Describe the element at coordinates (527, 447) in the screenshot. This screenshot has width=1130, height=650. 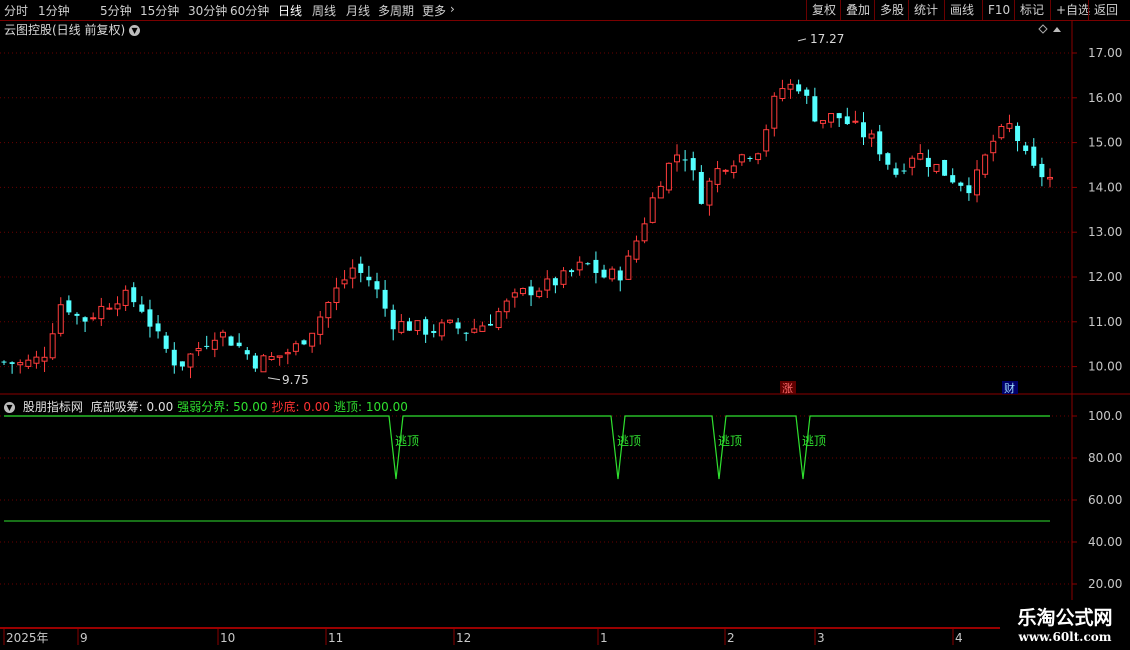
I see `escape-top-line` at that location.